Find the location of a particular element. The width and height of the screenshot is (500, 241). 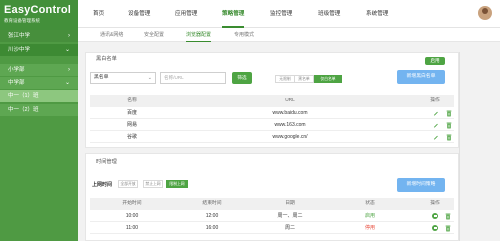

status-badge: 启用 is located at coordinates (369, 216).